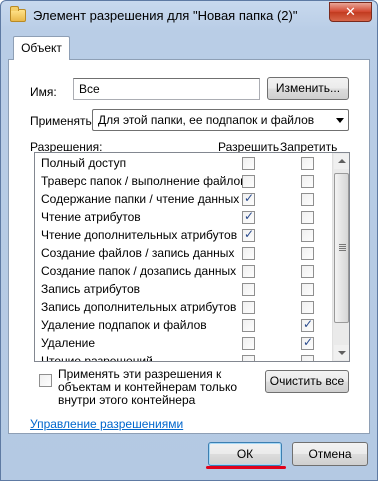 This screenshot has width=378, height=481. What do you see at coordinates (166, 89) in the screenshot?
I see `name-field: Все` at bounding box center [166, 89].